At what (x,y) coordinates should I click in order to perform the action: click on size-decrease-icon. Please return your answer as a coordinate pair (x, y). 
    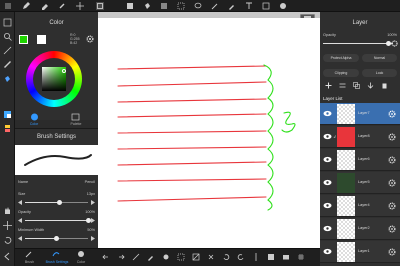
    Looking at the image, I should click on (20, 202).